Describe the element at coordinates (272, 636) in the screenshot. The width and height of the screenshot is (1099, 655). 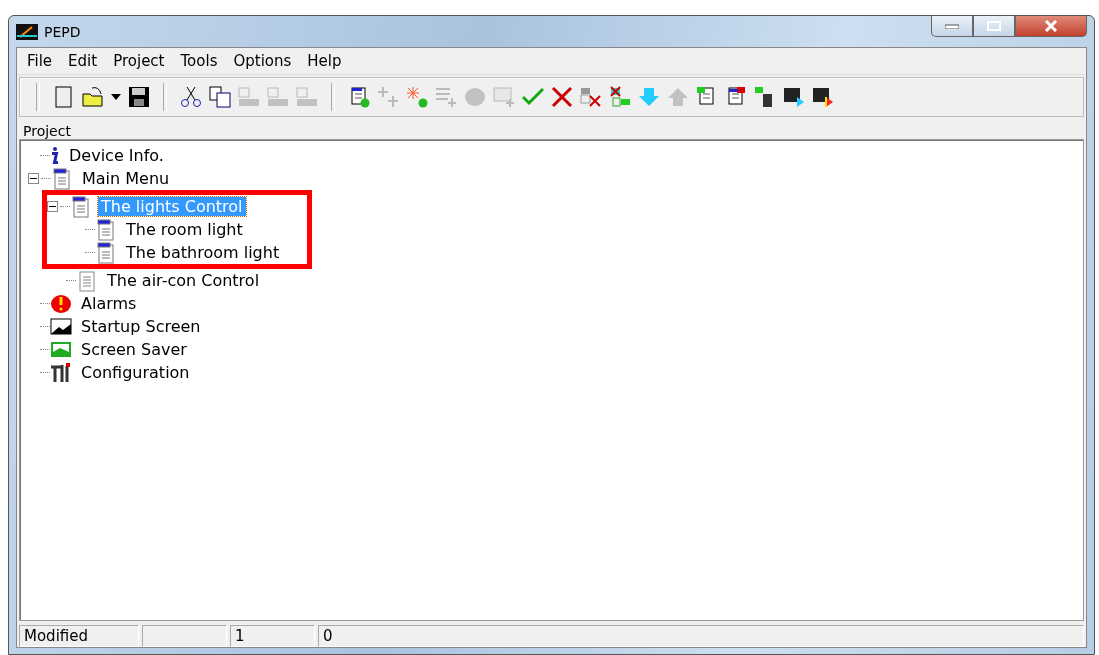
I see `status-text: 1` at that location.